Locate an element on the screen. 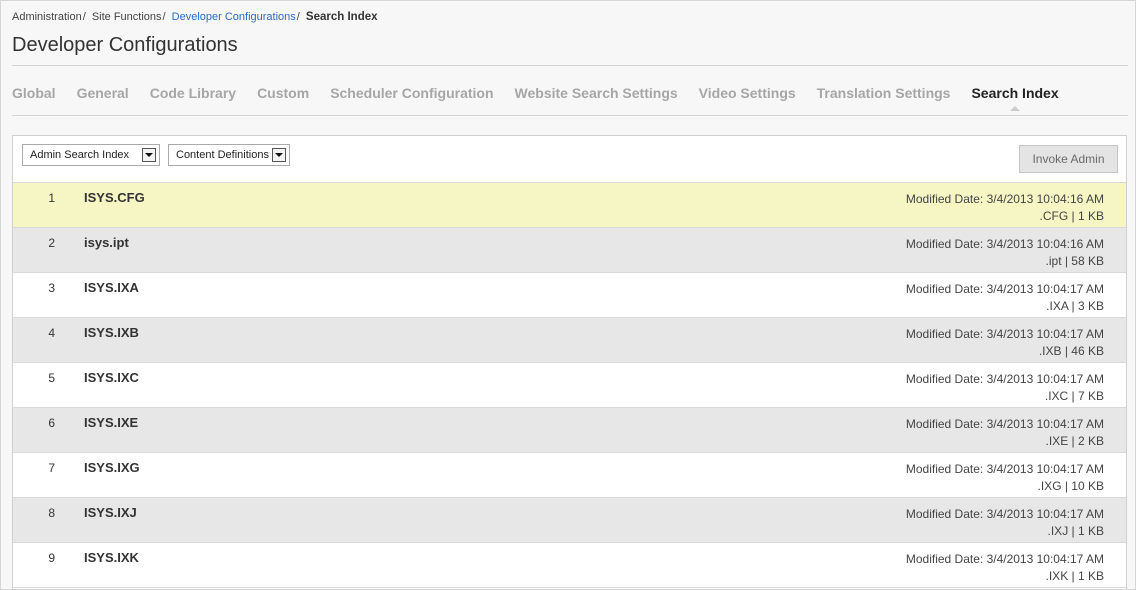 The image size is (1136, 590). row-number: 5 is located at coordinates (51, 378).